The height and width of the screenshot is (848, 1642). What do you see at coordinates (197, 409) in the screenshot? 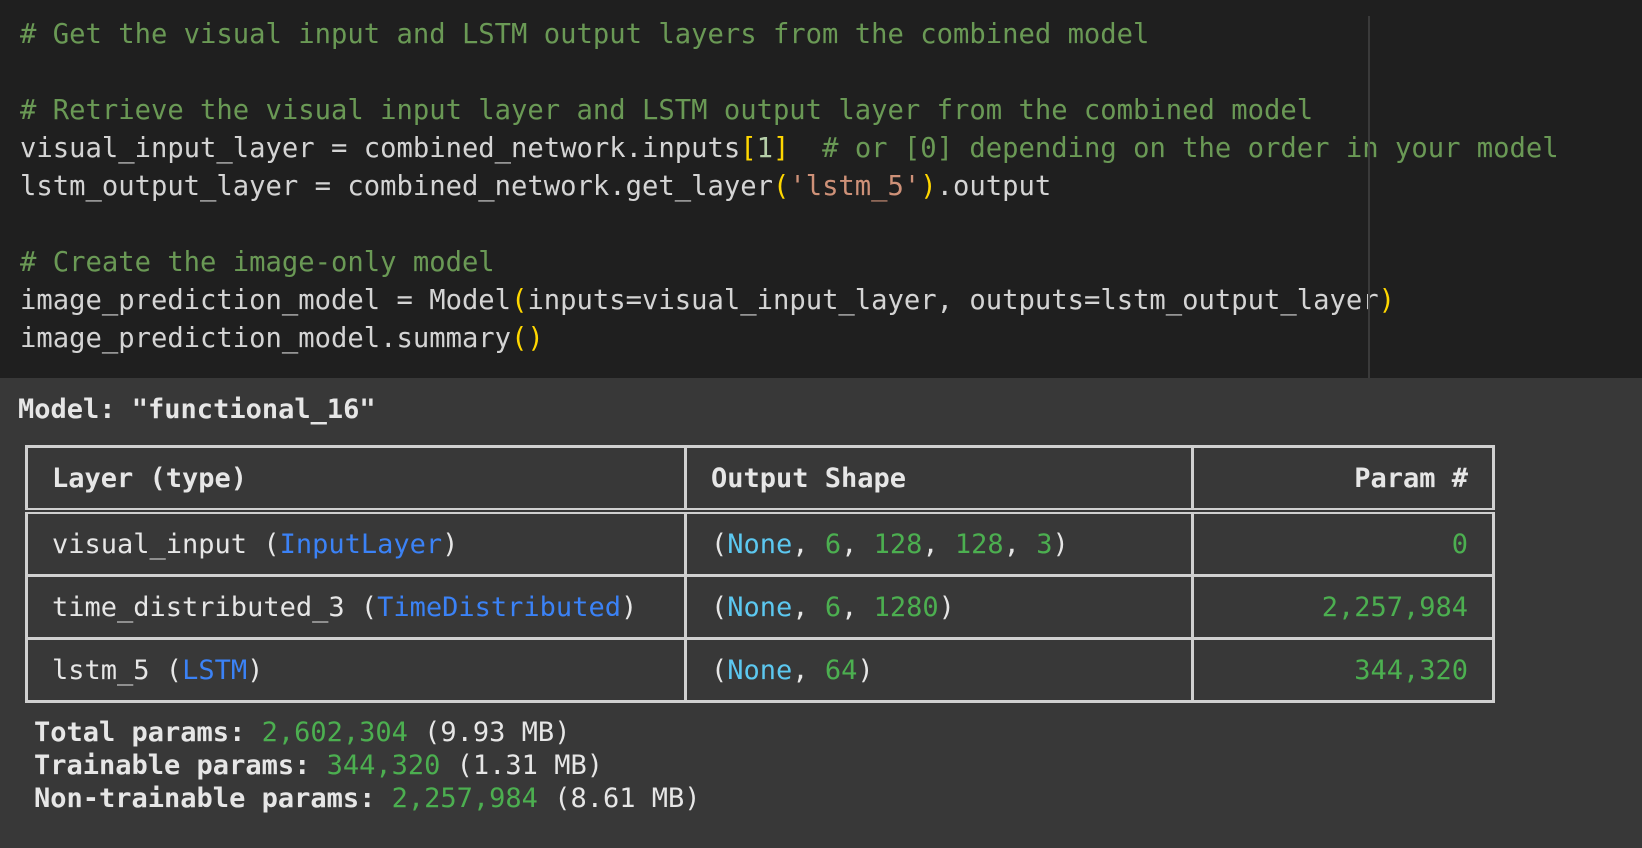
I see `model-title: Model: "functional_16"` at bounding box center [197, 409].